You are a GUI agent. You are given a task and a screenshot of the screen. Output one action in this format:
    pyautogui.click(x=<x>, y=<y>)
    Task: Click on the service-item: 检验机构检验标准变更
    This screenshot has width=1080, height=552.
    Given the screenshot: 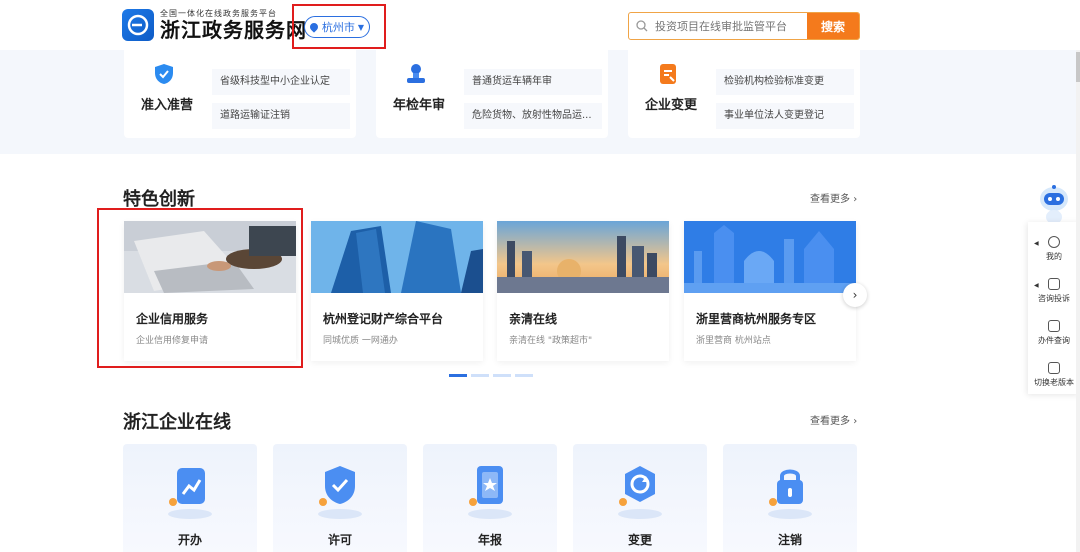 What is the action you would take?
    pyautogui.click(x=785, y=82)
    